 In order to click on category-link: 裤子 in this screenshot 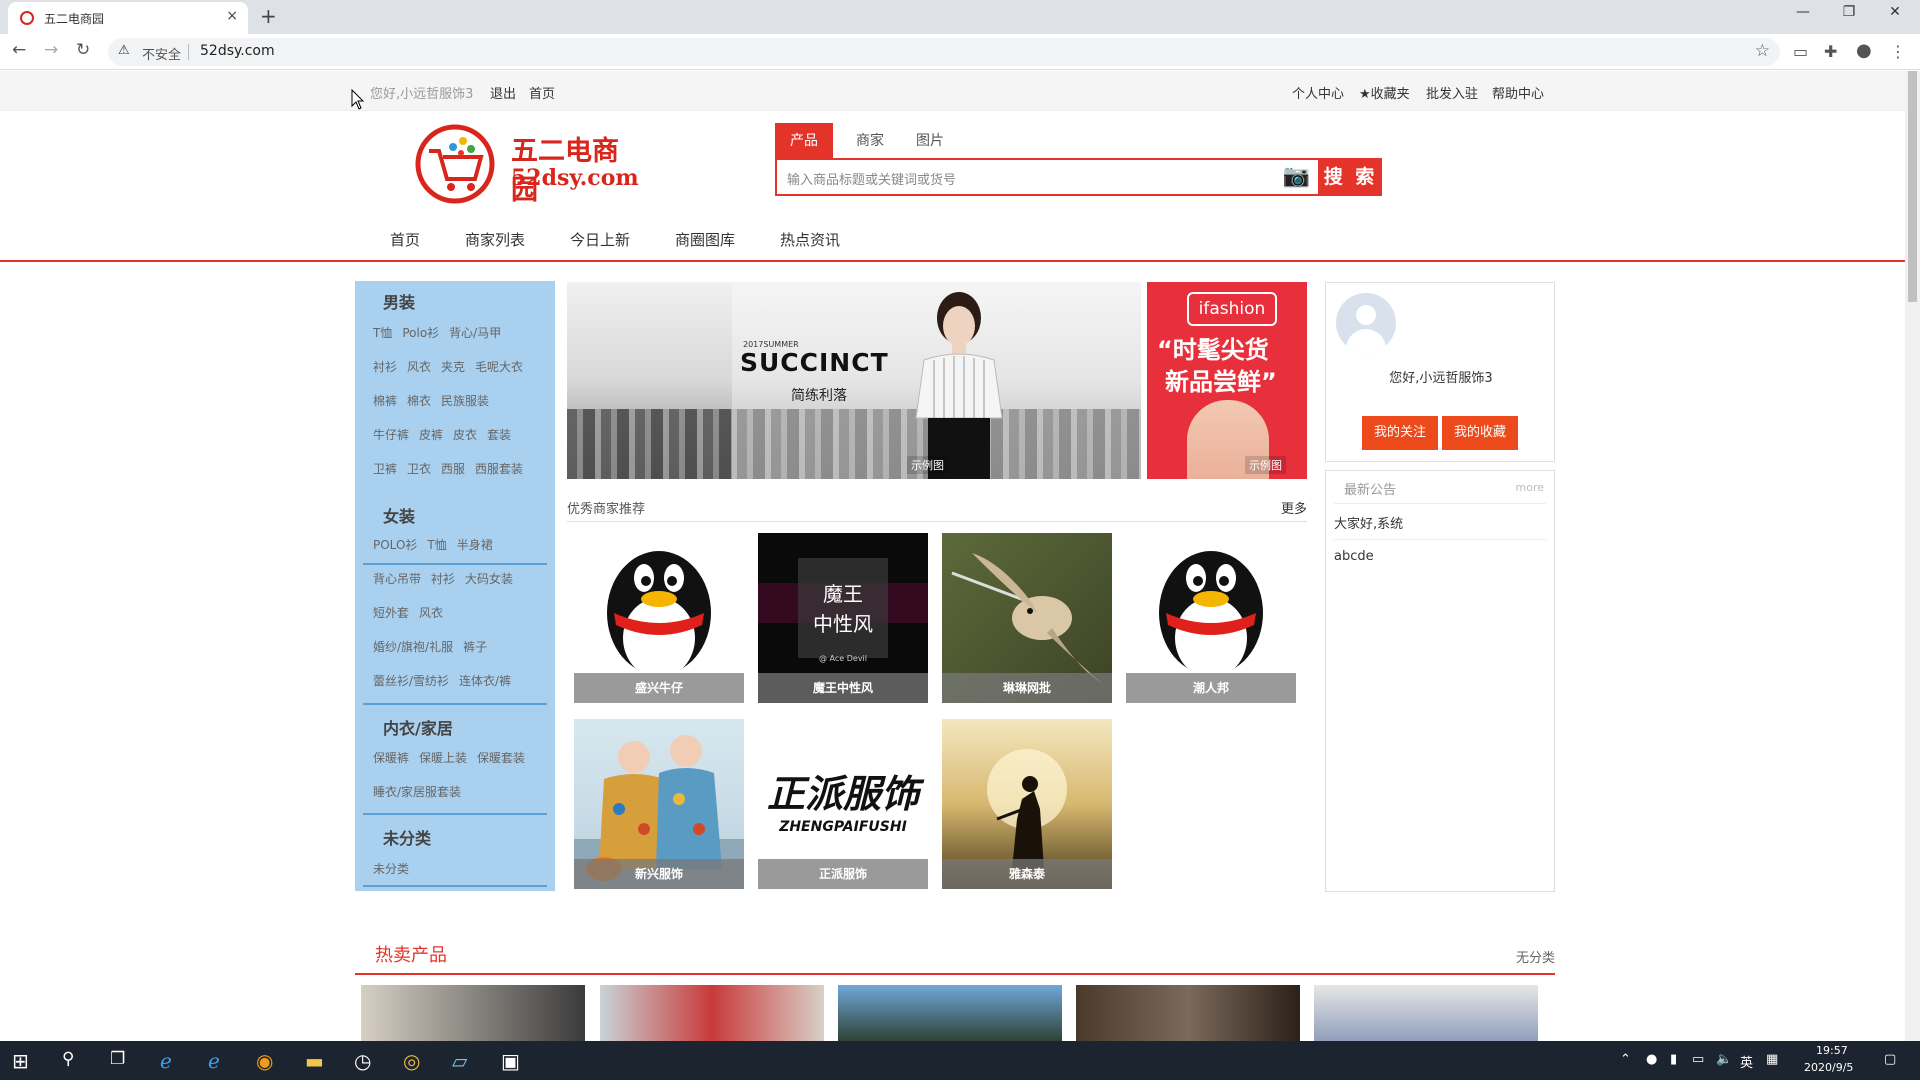, I will do `click(475, 647)`.